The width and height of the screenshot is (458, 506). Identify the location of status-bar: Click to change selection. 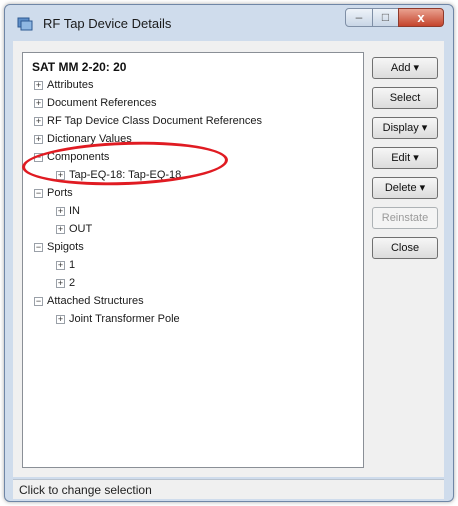
(228, 489).